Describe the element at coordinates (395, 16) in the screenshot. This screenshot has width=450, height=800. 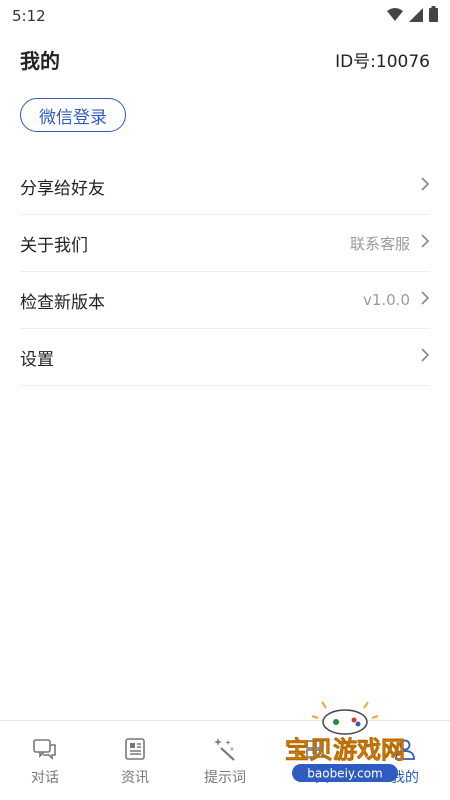
I see `wifi-icon` at that location.